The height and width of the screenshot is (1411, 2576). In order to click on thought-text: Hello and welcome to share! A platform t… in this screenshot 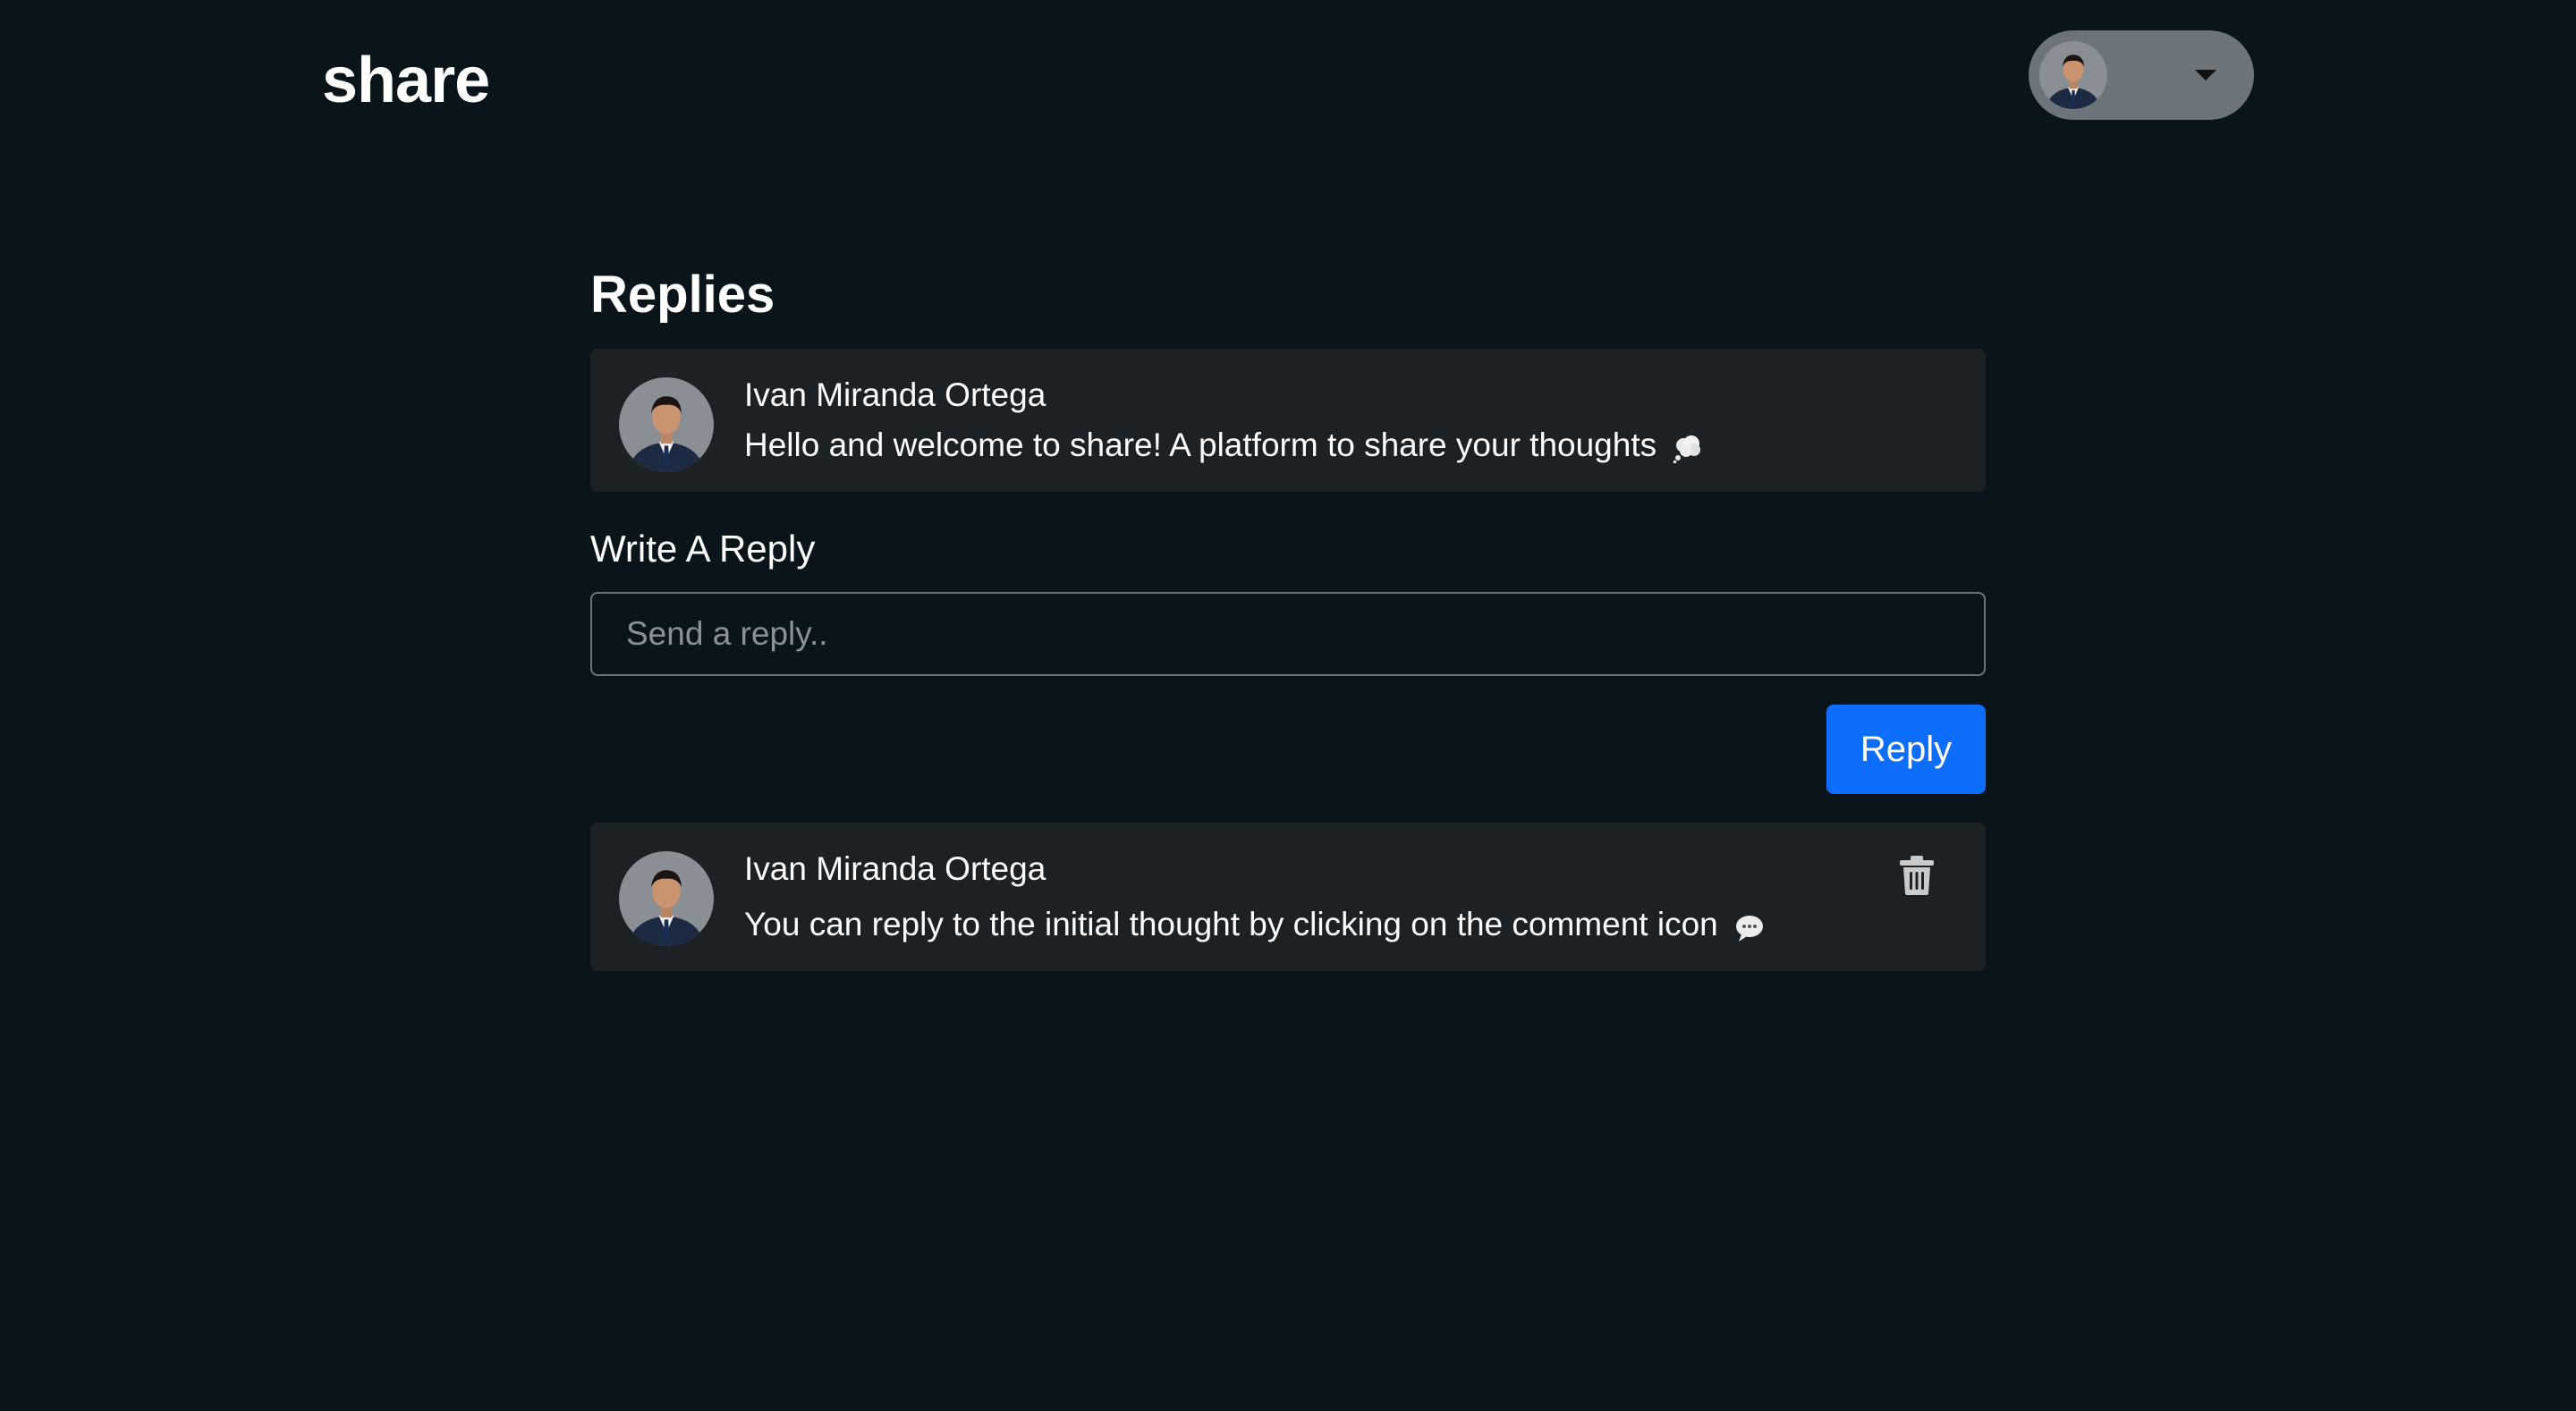, I will do `click(1200, 445)`.